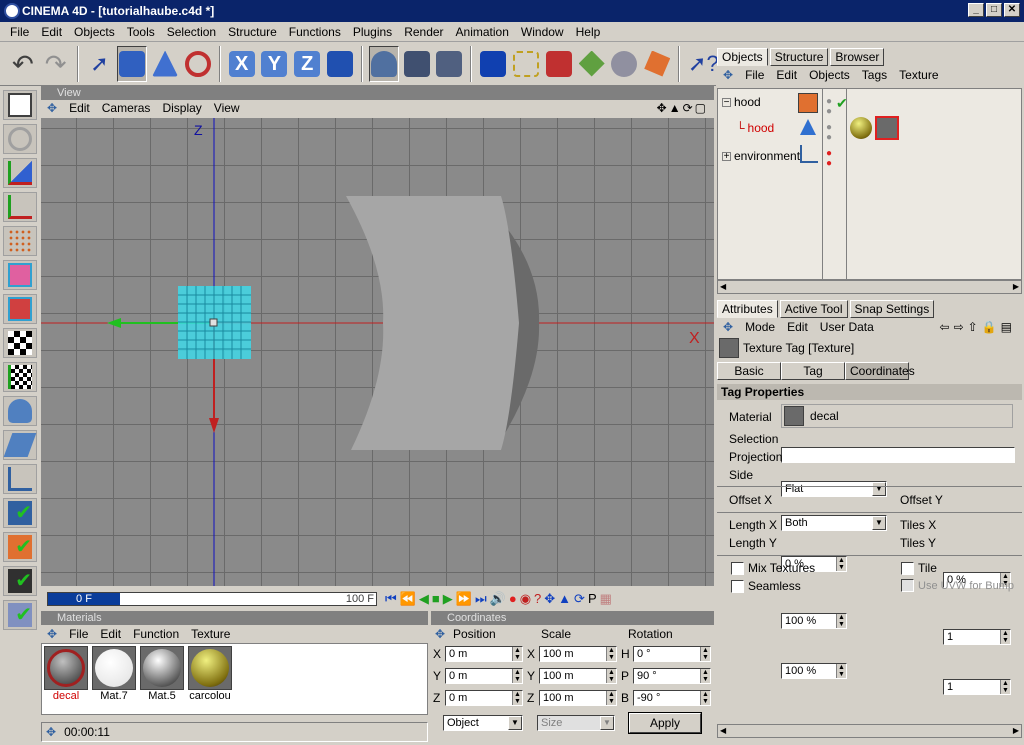  I want to click on uvw-bump-option: Use UVW for Bump, so click(957, 585).